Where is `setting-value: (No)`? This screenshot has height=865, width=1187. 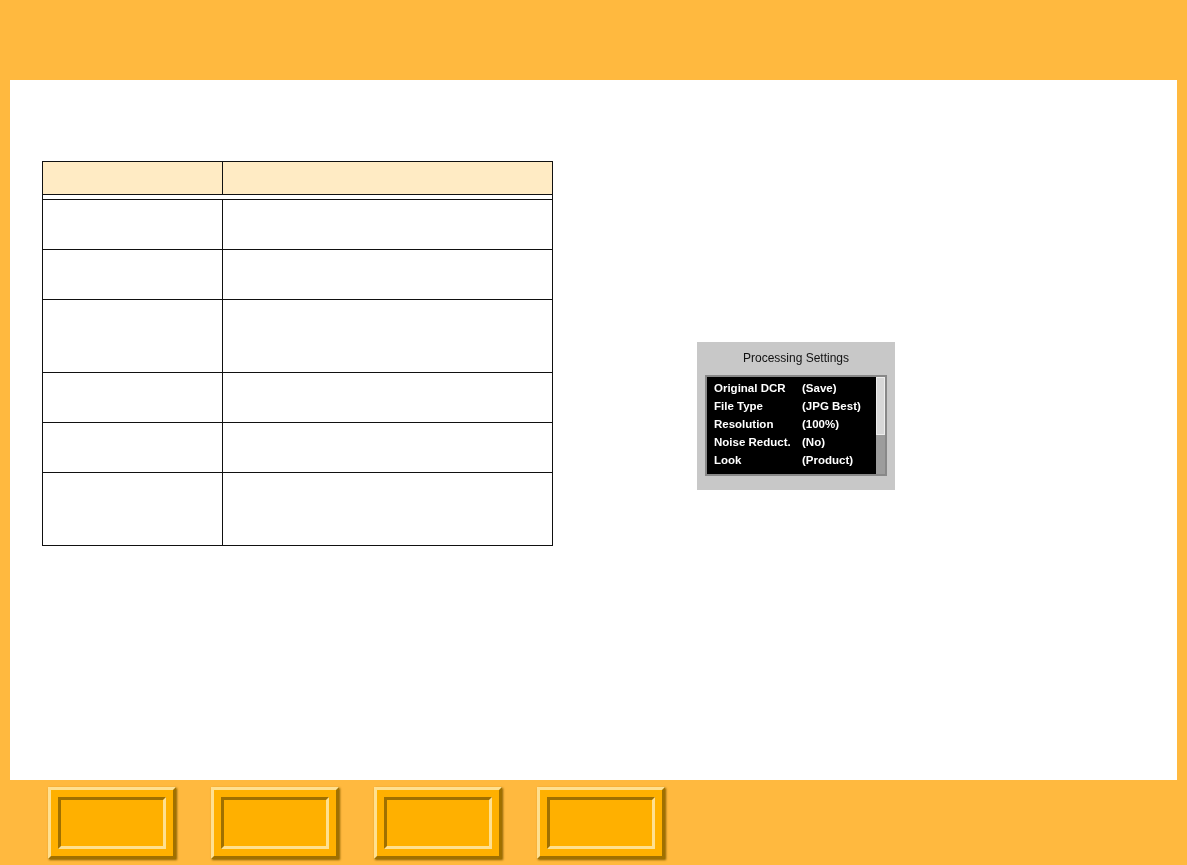
setting-value: (No) is located at coordinates (814, 442).